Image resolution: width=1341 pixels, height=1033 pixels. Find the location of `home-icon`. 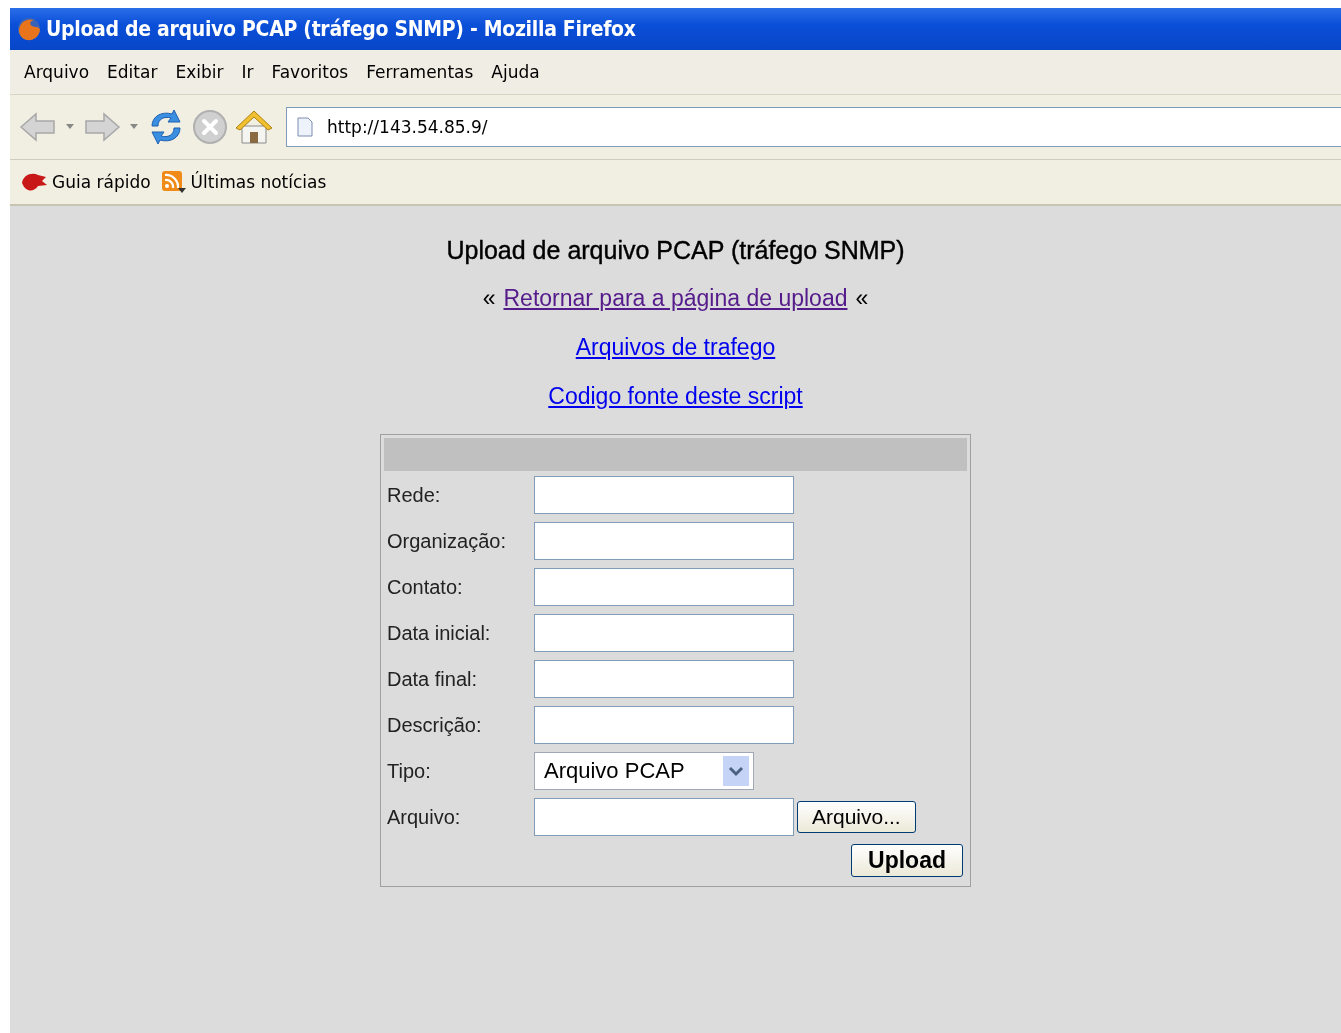

home-icon is located at coordinates (254, 127).